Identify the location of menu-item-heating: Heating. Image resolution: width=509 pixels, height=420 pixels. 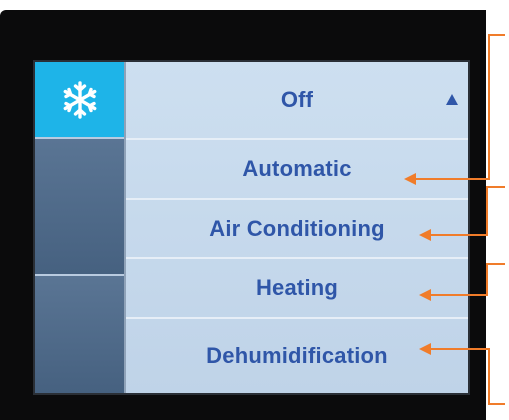
(297, 289).